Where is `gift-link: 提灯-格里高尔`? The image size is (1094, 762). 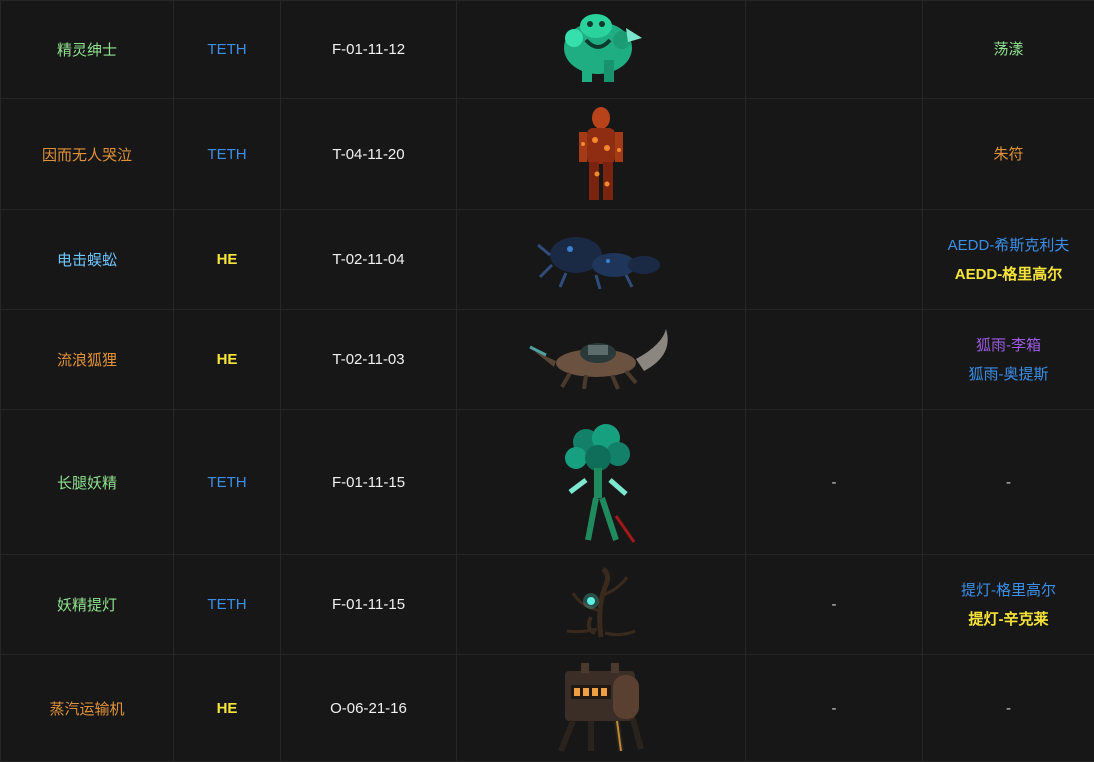
gift-link: 提灯-格里高尔 is located at coordinates (1008, 590).